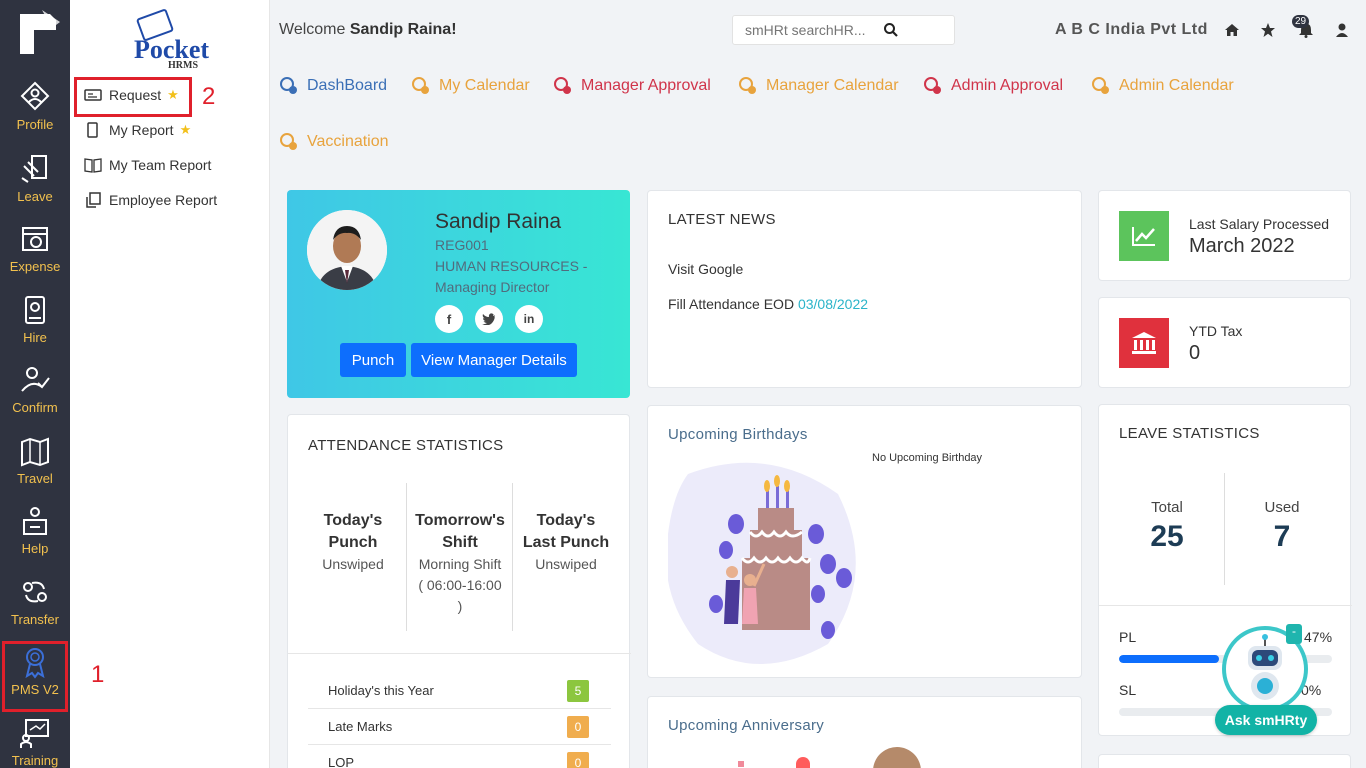  I want to click on rail-label: Profile, so click(35, 124).